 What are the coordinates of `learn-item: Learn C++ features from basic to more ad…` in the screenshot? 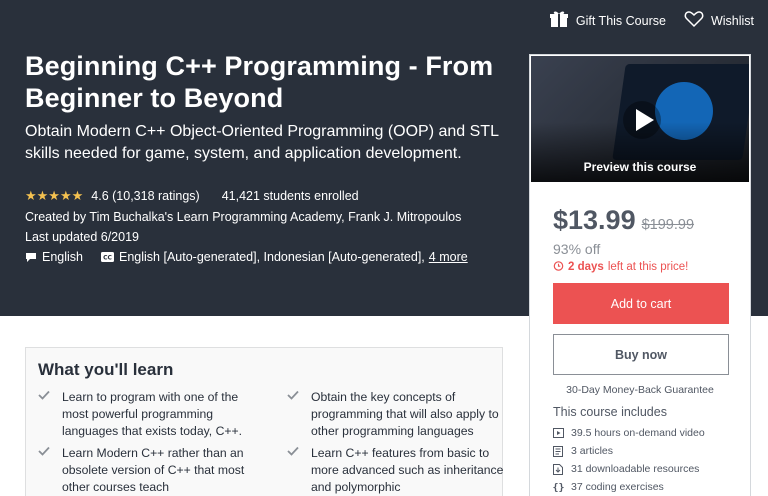 It's located at (399, 470).